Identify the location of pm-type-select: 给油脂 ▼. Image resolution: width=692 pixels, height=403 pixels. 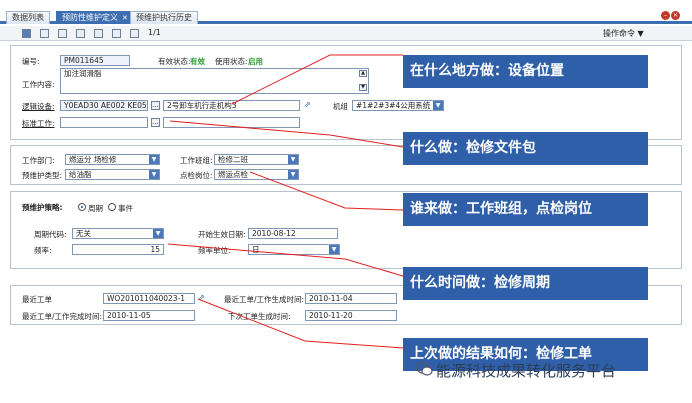
(112, 174).